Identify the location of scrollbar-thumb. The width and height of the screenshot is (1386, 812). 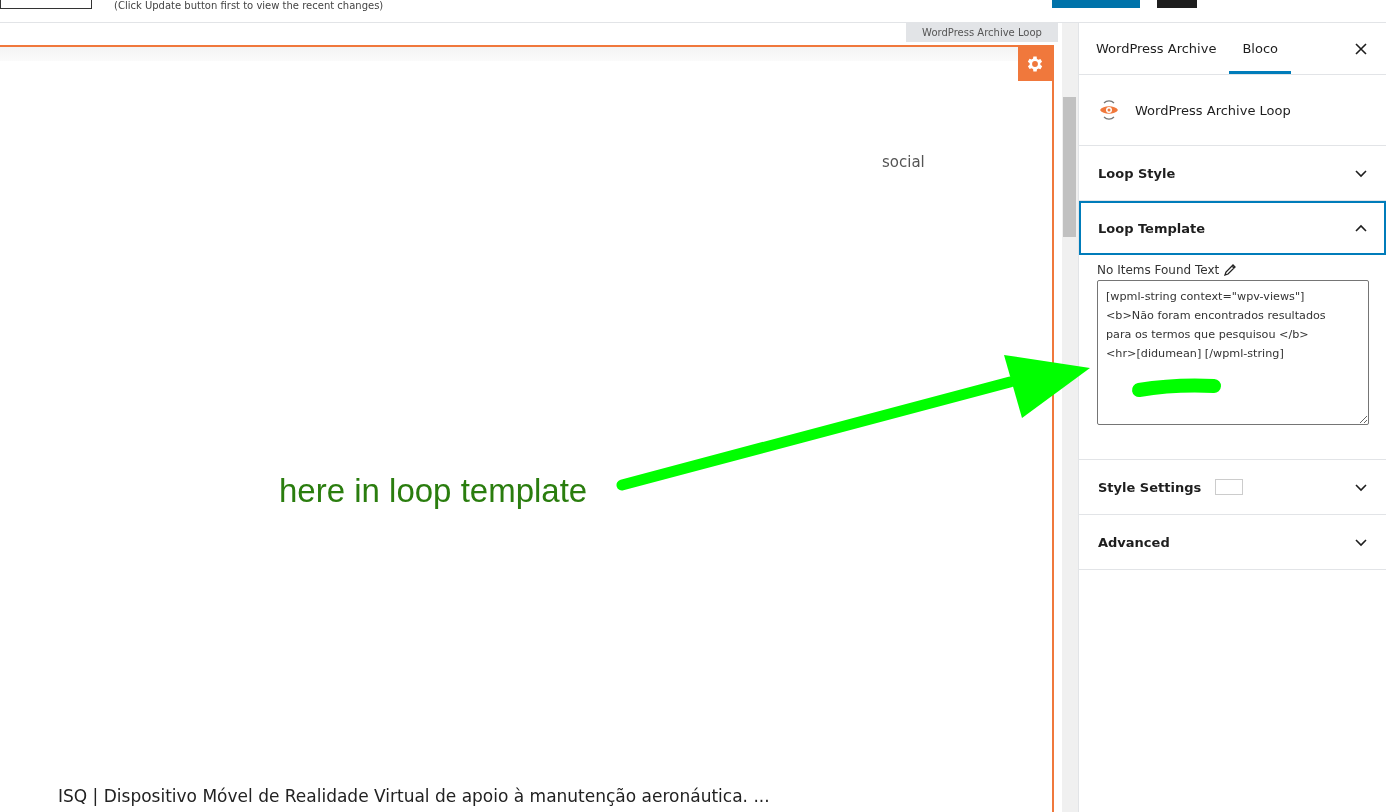
(1069, 167).